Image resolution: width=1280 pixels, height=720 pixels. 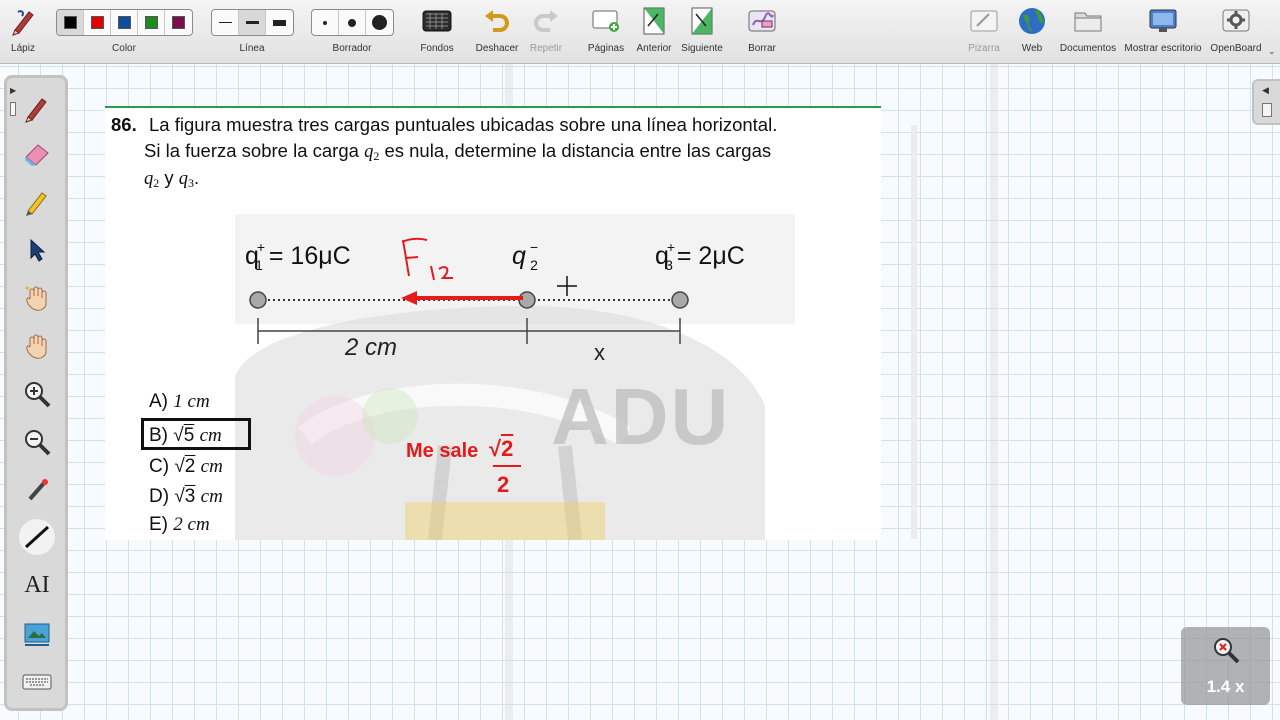 What do you see at coordinates (1236, 48) in the screenshot?
I see `openboard-label: OpenBoard` at bounding box center [1236, 48].